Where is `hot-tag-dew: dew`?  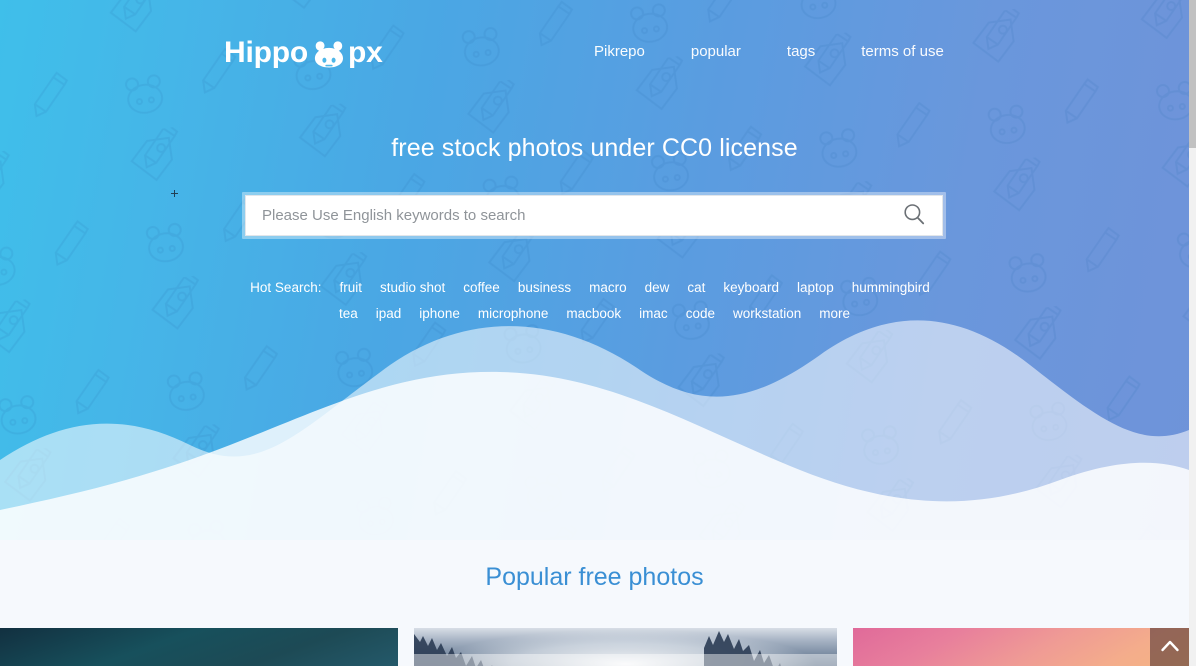 hot-tag-dew: dew is located at coordinates (657, 287).